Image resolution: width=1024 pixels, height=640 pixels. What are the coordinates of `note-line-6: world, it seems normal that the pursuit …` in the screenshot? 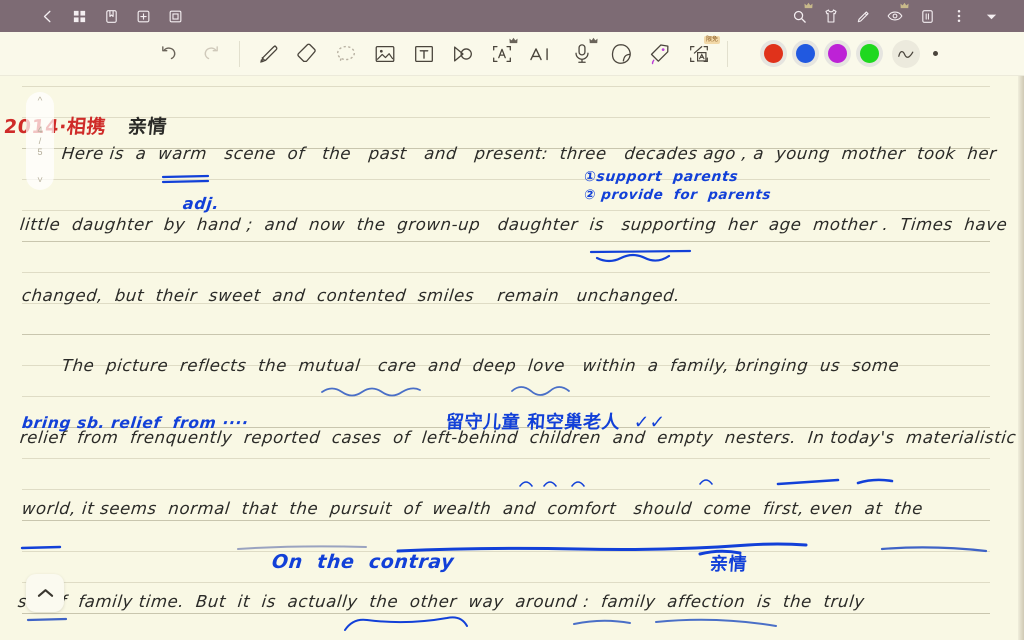 It's located at (473, 508).